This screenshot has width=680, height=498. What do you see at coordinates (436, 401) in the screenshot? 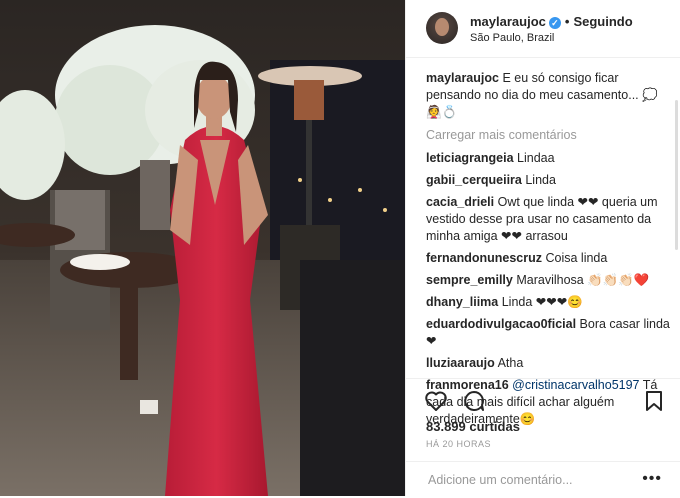
I see `heart-icon` at bounding box center [436, 401].